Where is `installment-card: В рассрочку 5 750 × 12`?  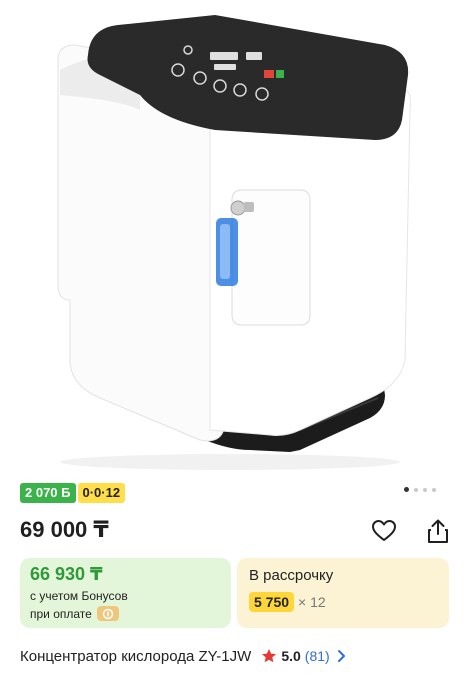
installment-card: В рассрочку 5 750 × 12 is located at coordinates (343, 593).